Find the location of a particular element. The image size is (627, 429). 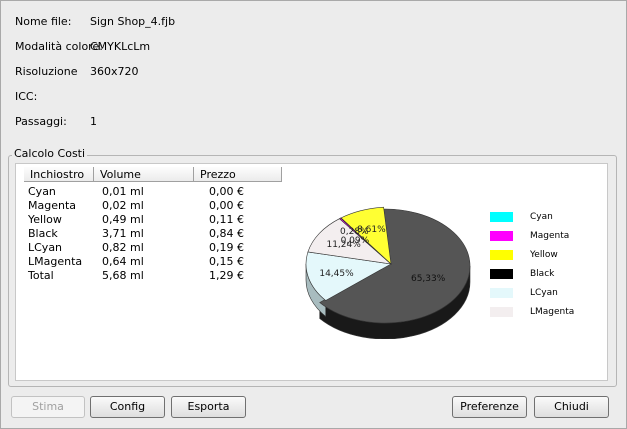

ink-name: Black is located at coordinates (43, 233).